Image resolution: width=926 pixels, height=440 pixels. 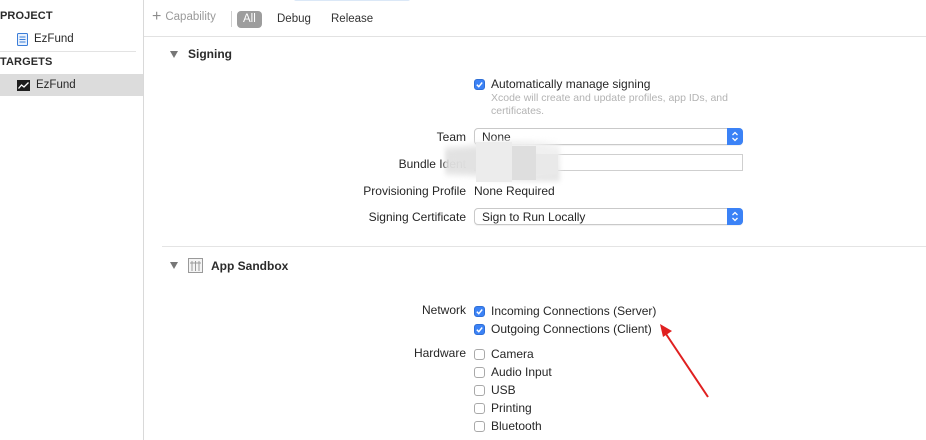 I want to click on project-file-icon, so click(x=22, y=39).